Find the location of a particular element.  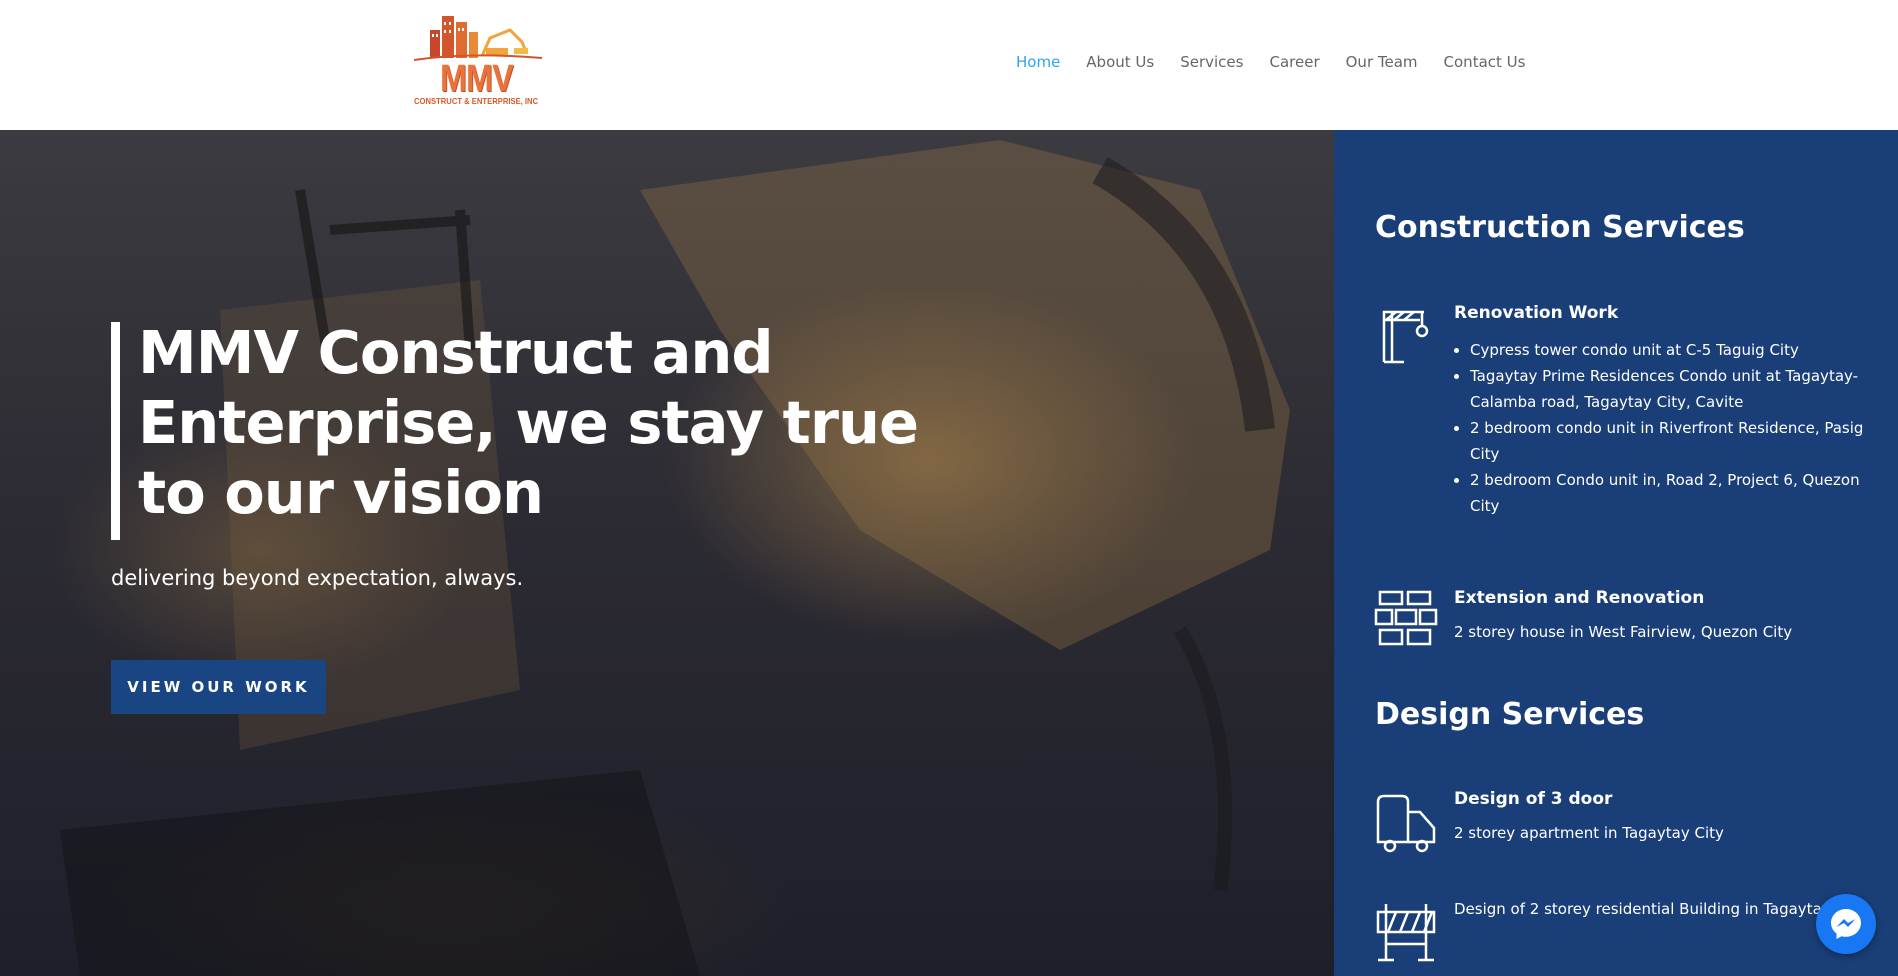

design-3-door-title: Design of 3 door is located at coordinates (1533, 799).